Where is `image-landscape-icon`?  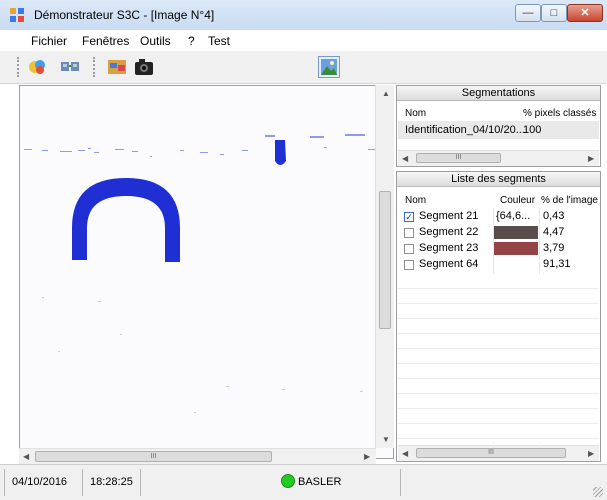 image-landscape-icon is located at coordinates (329, 67).